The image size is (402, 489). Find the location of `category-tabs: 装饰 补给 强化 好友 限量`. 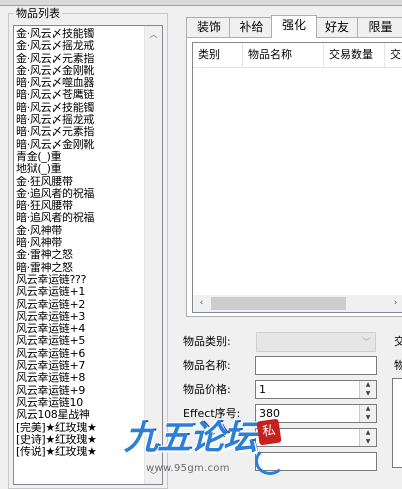

category-tabs: 装饰 补给 强化 好友 限量 is located at coordinates (294, 26).